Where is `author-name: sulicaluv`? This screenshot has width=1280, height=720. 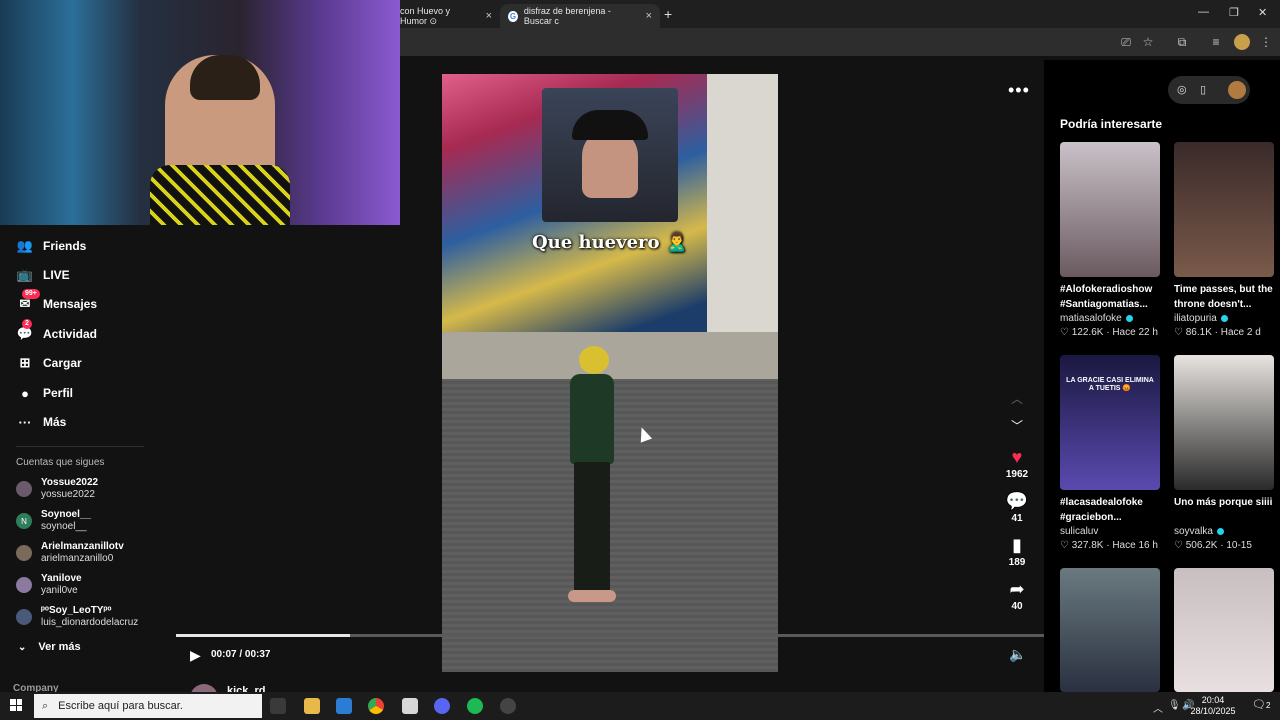 author-name: sulicaluv is located at coordinates (1079, 531).